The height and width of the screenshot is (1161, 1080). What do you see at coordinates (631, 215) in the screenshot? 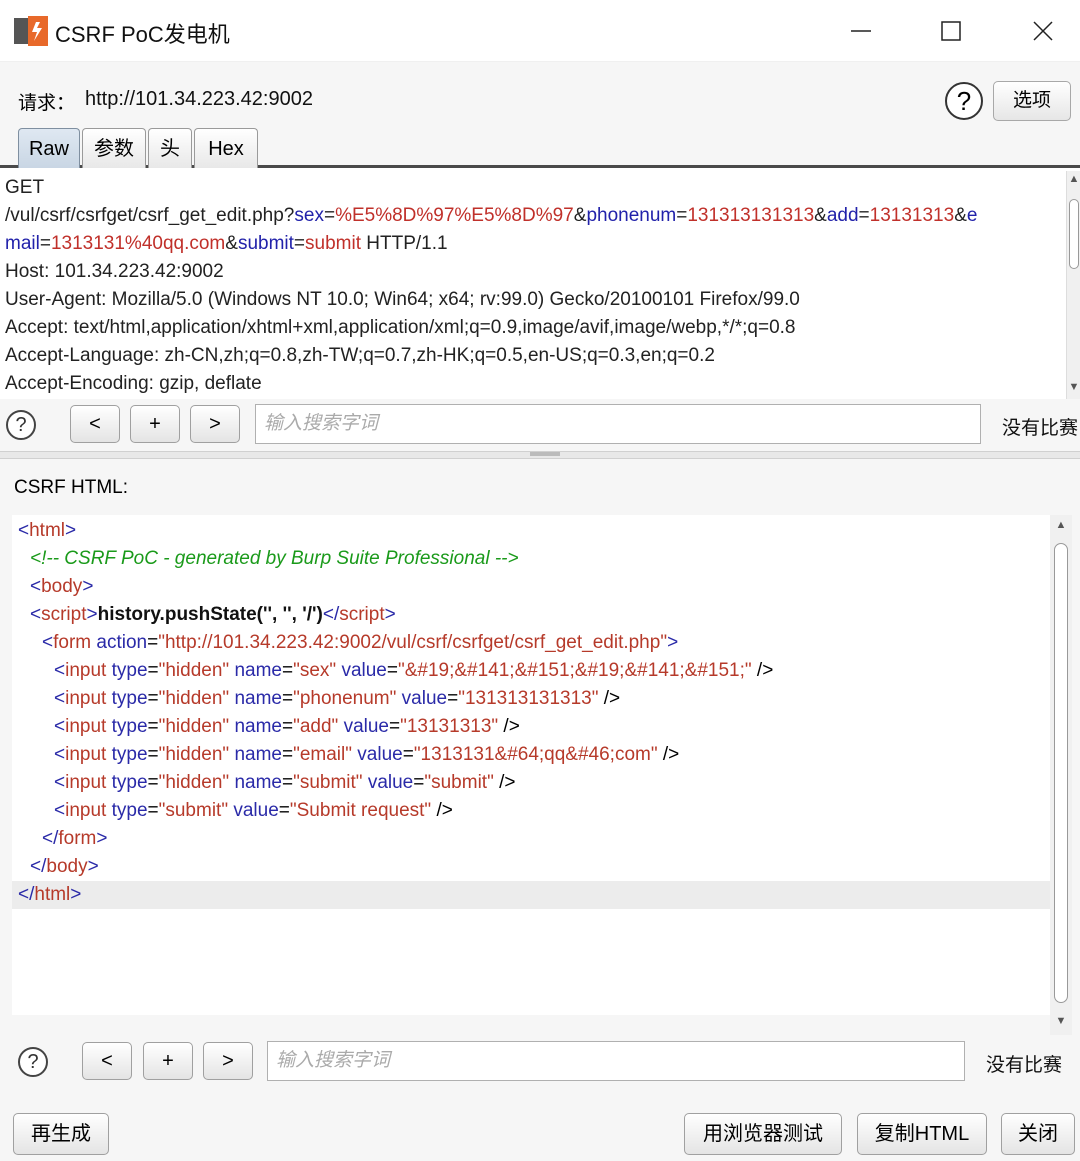
I see `param-key: phonenum` at bounding box center [631, 215].